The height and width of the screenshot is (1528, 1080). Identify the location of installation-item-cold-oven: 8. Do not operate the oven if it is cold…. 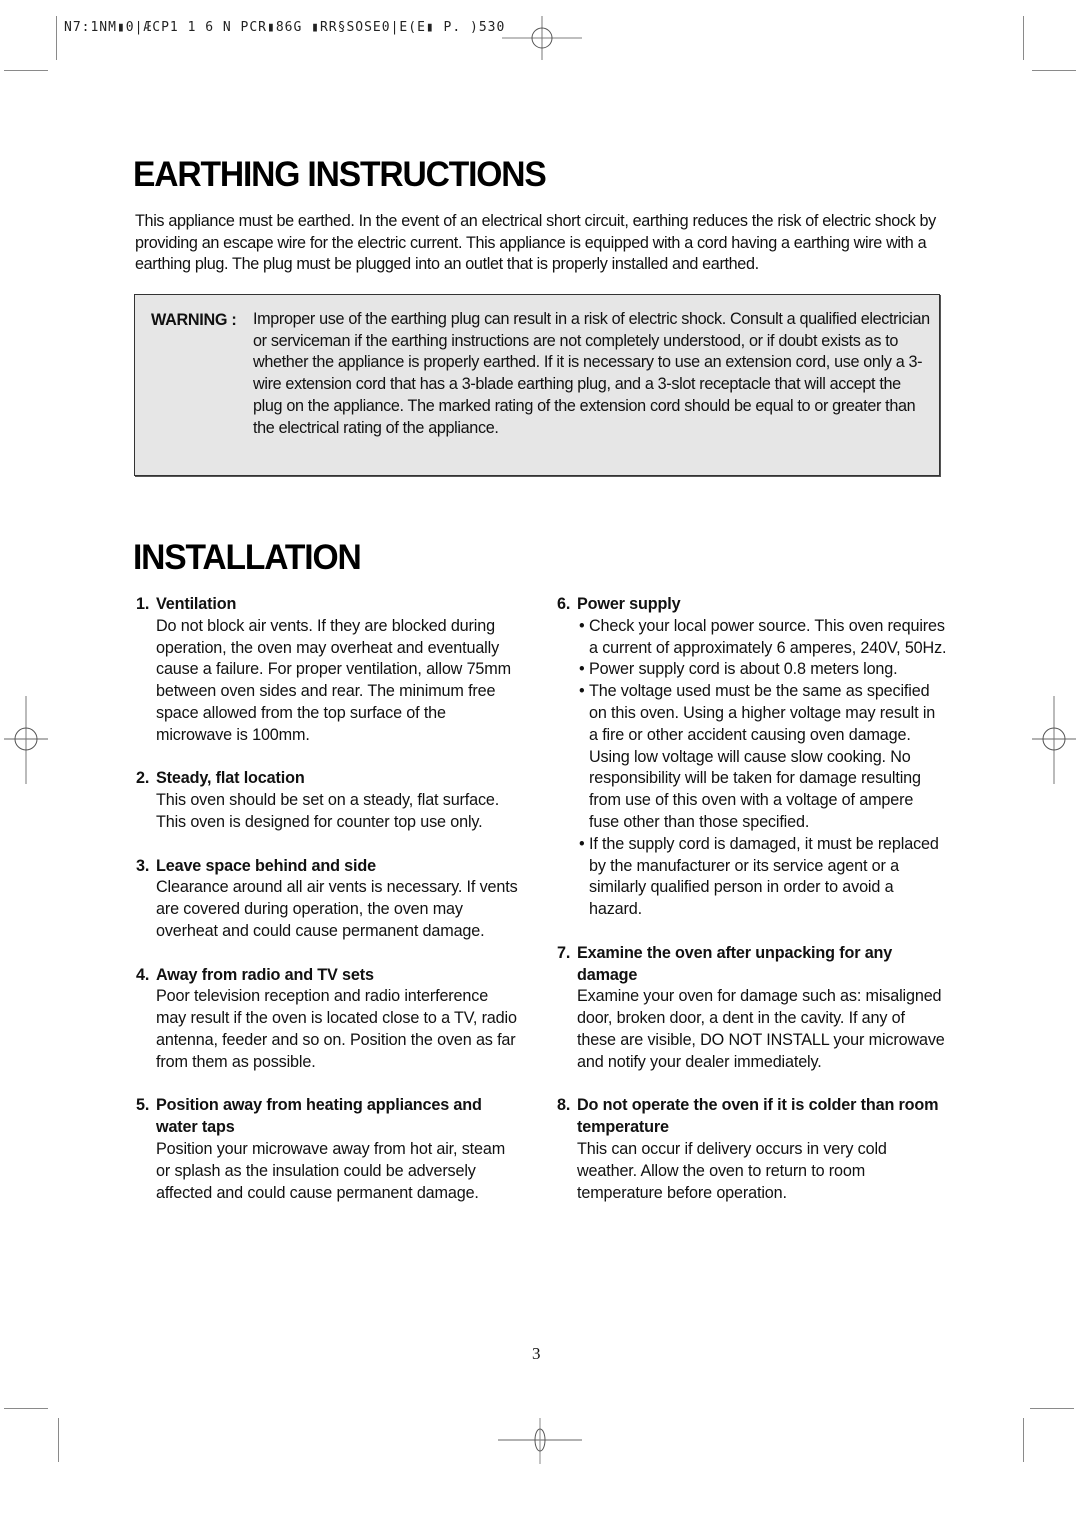
(752, 1149).